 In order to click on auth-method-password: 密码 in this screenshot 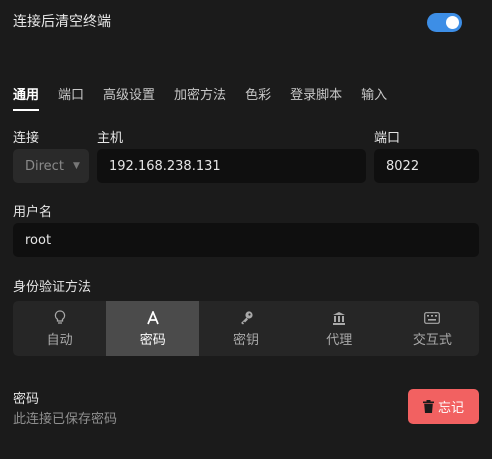, I will do `click(153, 328)`.